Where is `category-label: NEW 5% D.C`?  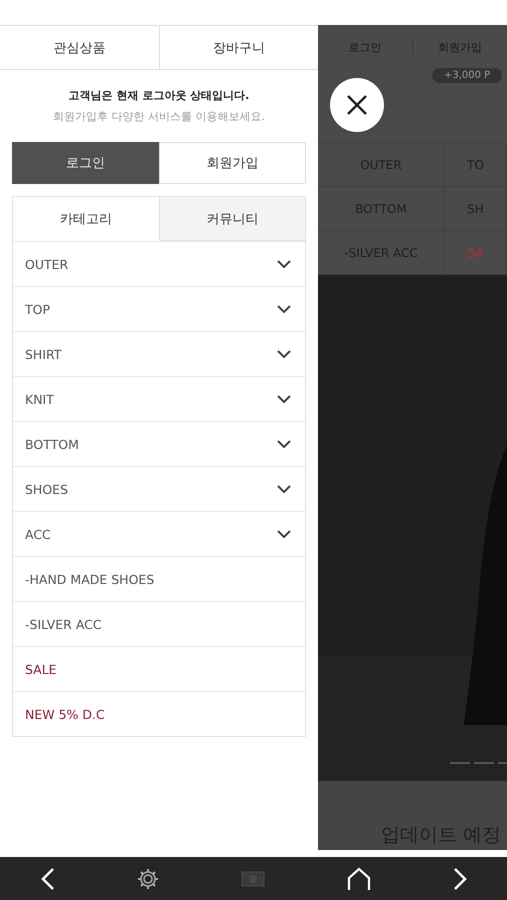
category-label: NEW 5% D.C is located at coordinates (65, 714).